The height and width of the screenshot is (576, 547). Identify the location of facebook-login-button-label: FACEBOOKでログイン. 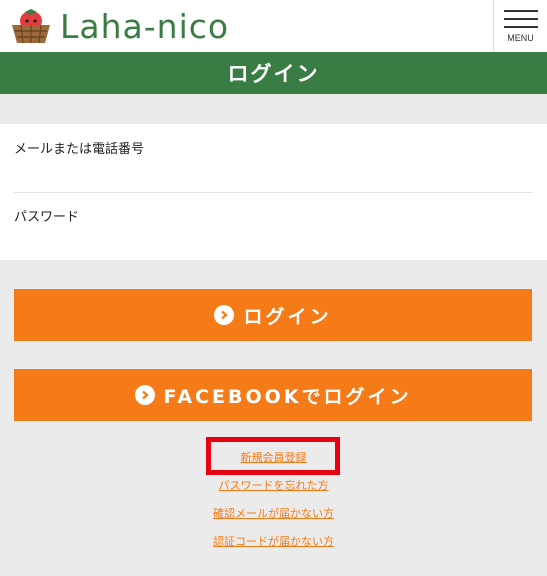
(287, 396).